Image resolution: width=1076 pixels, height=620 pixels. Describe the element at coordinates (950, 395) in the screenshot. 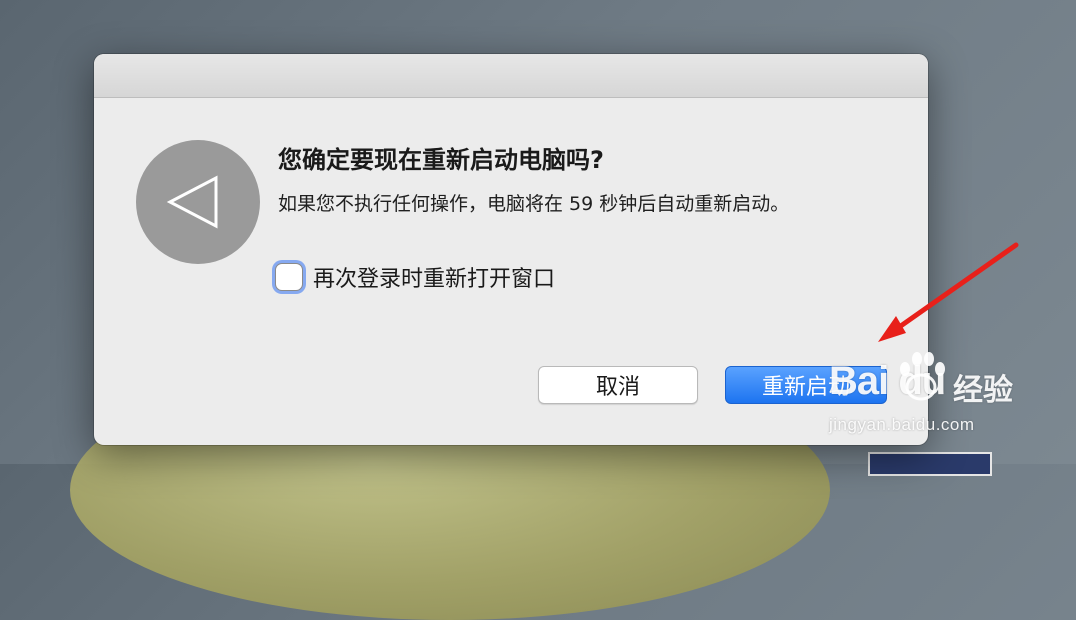

I see `baidu-jingyan-watermark: Bai du 经验 jingyan.baidu.com` at that location.